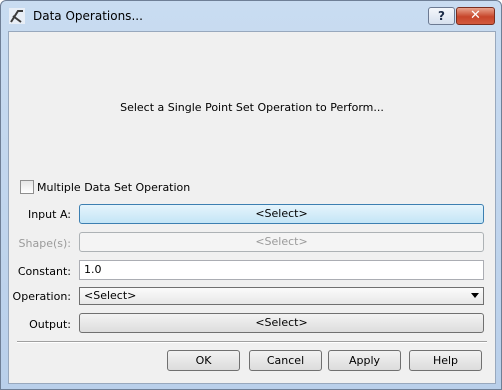 The height and width of the screenshot is (390, 502). I want to click on help-icon: ?, so click(441, 16).